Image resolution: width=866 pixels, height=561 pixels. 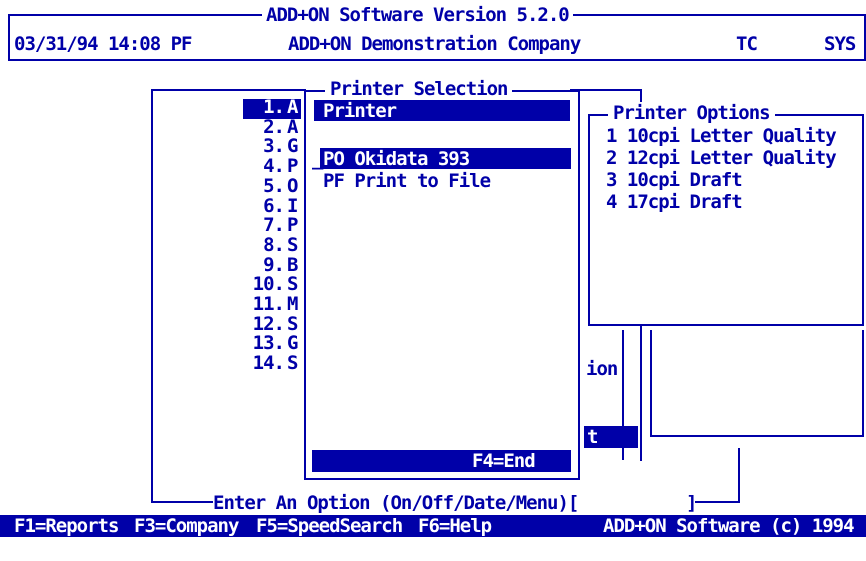 What do you see at coordinates (292, 304) in the screenshot?
I see `menu-item-letter: M` at bounding box center [292, 304].